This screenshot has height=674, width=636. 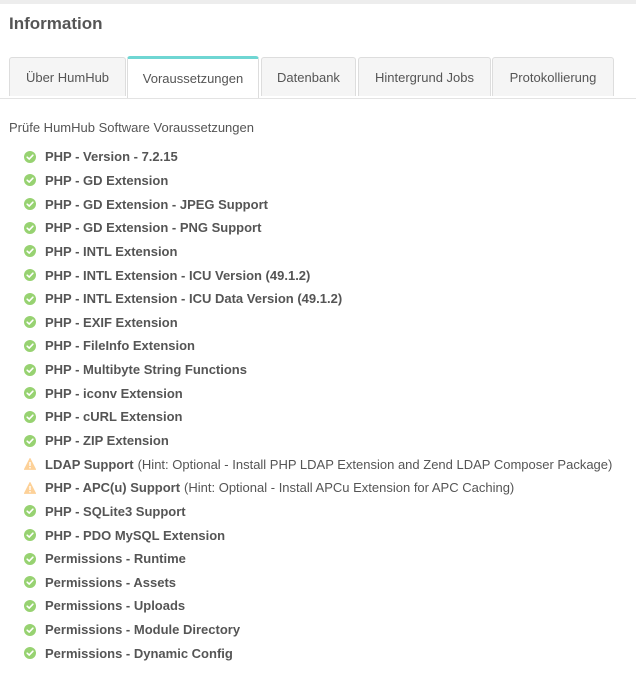 What do you see at coordinates (107, 440) in the screenshot?
I see `requirement-title: PHP - ZIP Extension` at bounding box center [107, 440].